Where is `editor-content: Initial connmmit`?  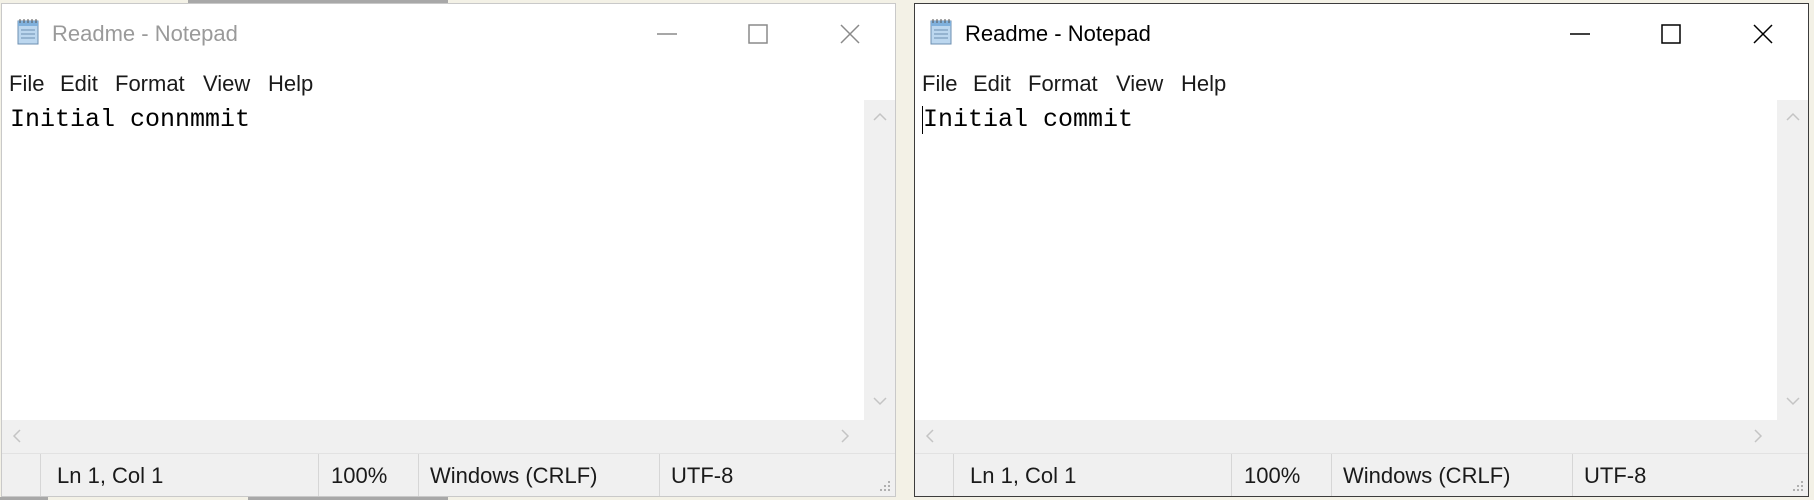
editor-content: Initial connmmit is located at coordinates (130, 119).